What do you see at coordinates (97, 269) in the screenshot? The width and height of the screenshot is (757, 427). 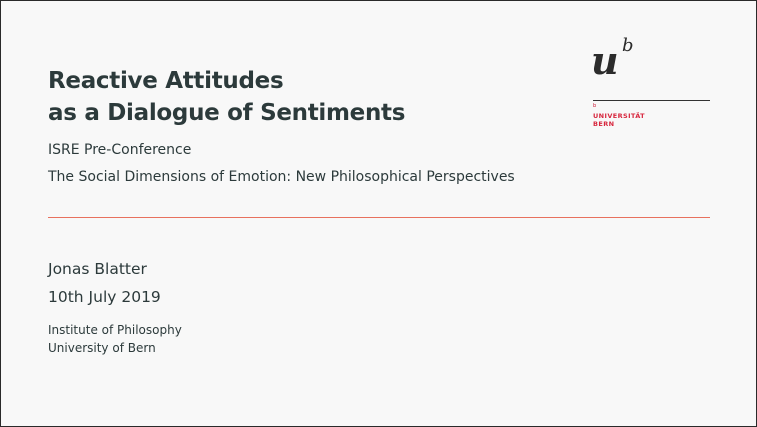 I see `author-name: Jonas Blatter` at bounding box center [97, 269].